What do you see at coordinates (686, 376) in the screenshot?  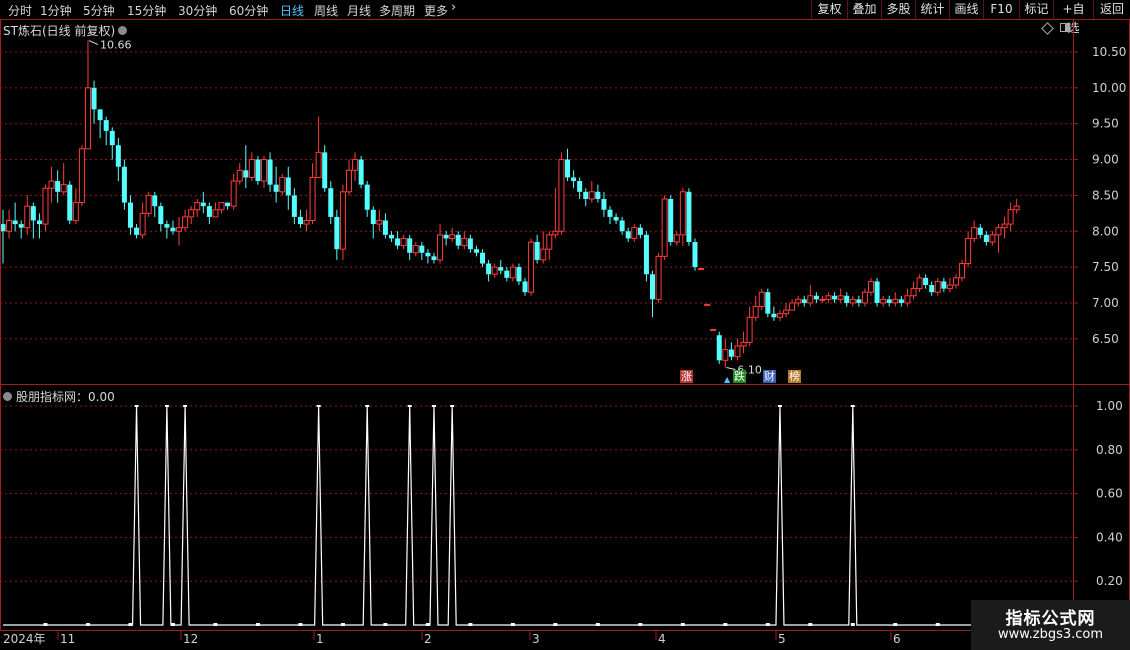 I see `badge-up: 涨` at bounding box center [686, 376].